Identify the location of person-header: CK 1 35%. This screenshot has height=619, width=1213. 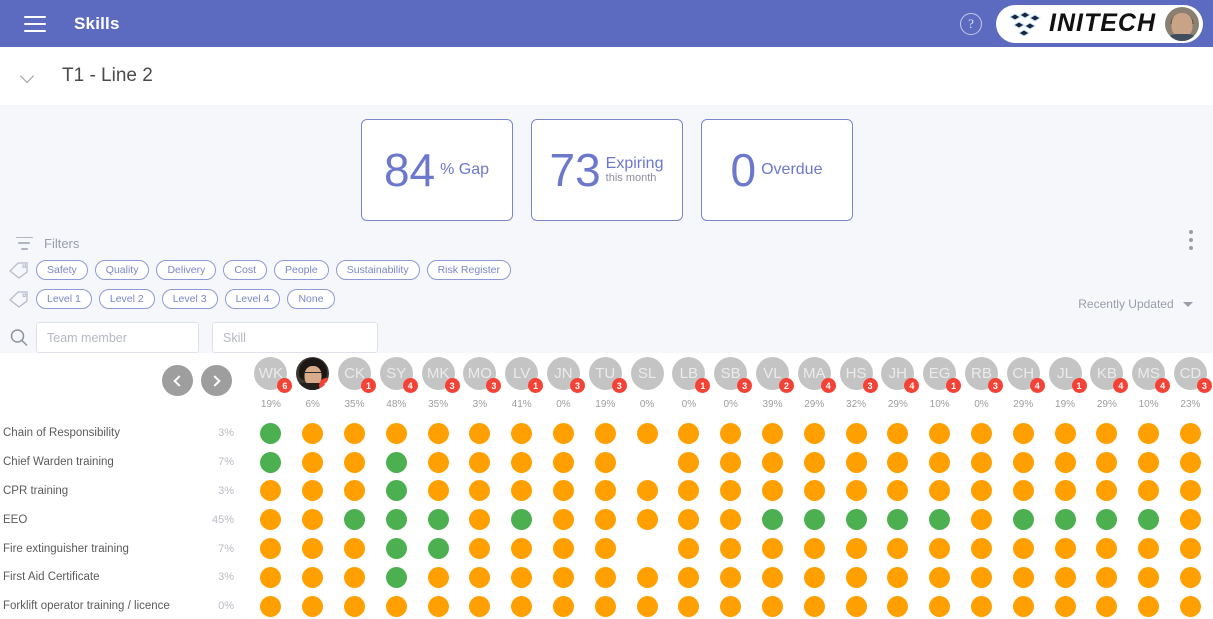
(355, 386).